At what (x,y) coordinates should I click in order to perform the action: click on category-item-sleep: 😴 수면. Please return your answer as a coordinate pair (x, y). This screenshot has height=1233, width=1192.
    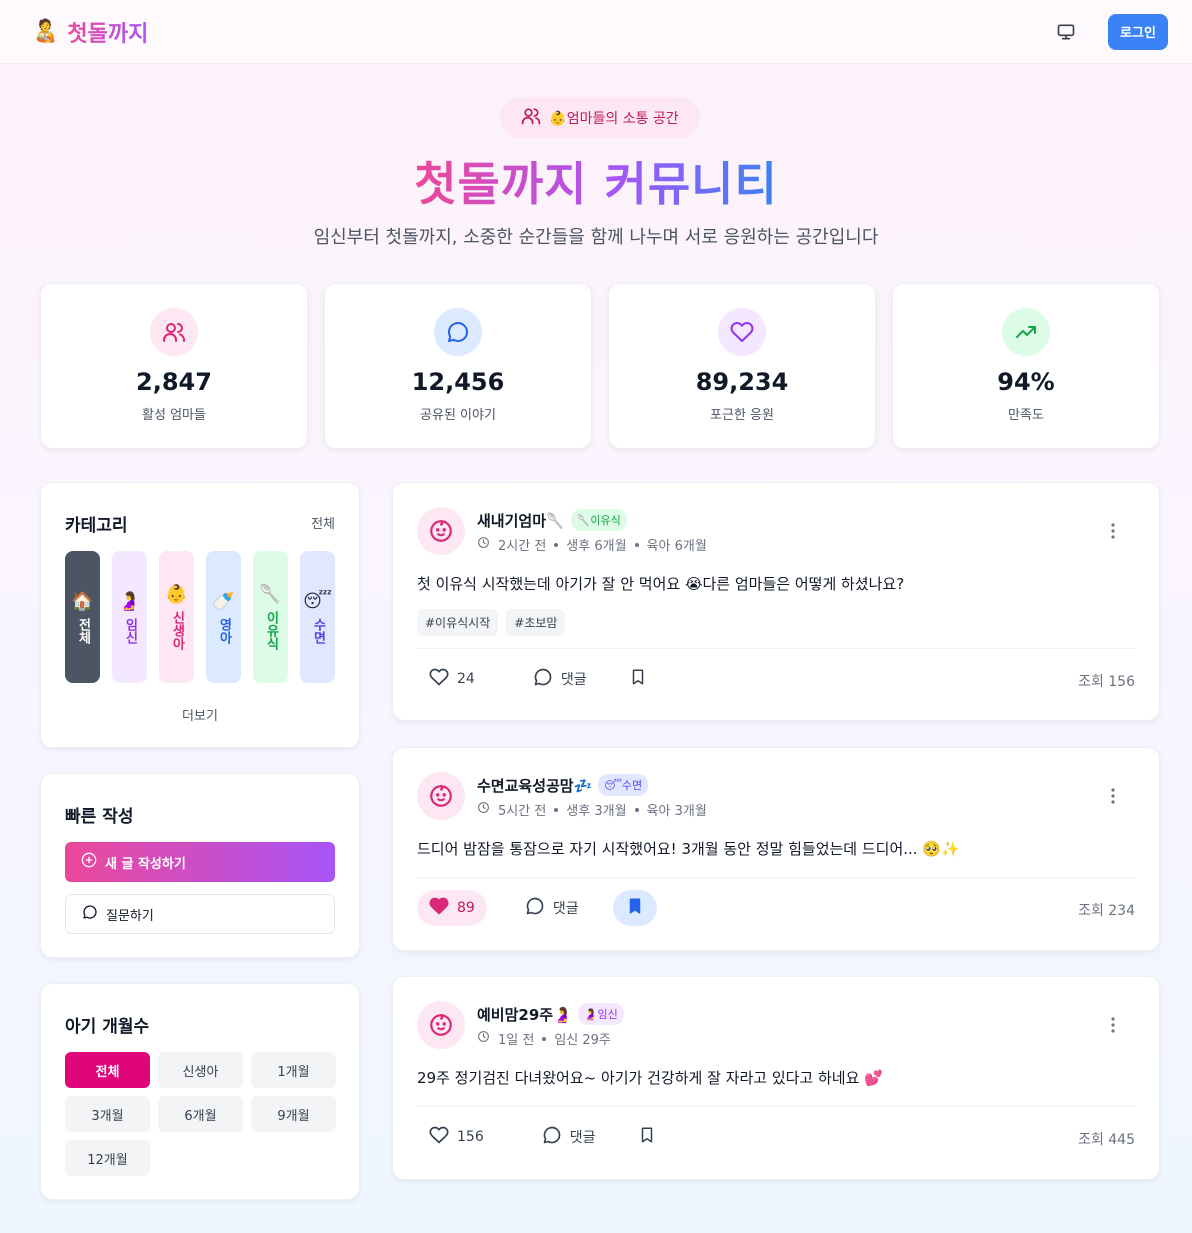
    Looking at the image, I should click on (317, 617).